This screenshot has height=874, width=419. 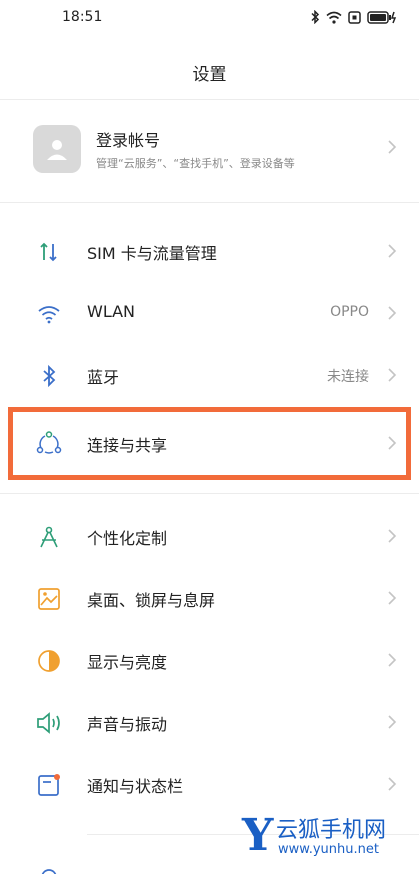 I want to click on account-login-row: 登录帐号 管理“云服务”、“查找手机”、登录设备等, so click(x=209, y=147).